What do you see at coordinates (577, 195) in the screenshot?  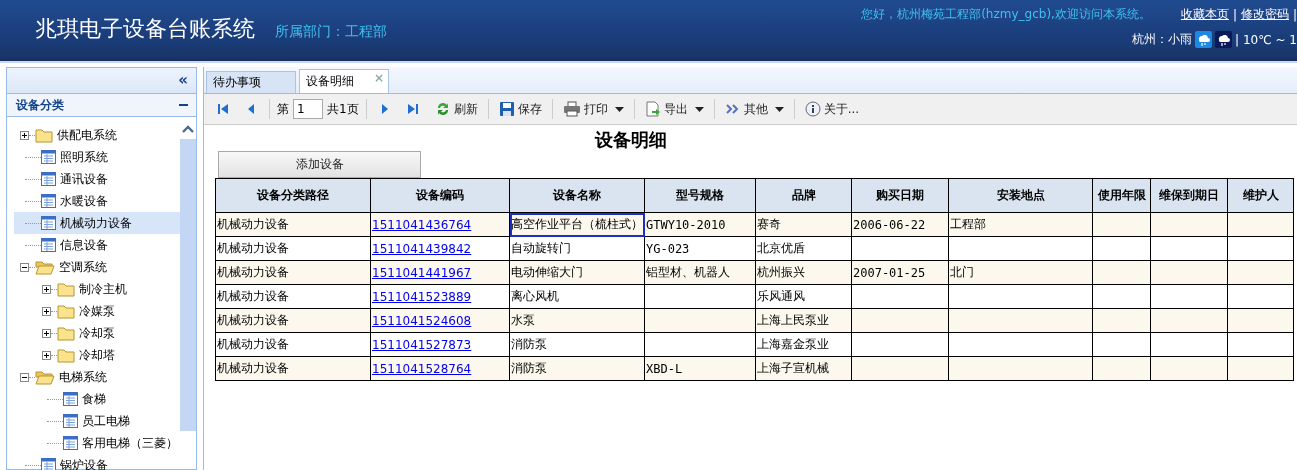 I see `column-header: 设备名称` at bounding box center [577, 195].